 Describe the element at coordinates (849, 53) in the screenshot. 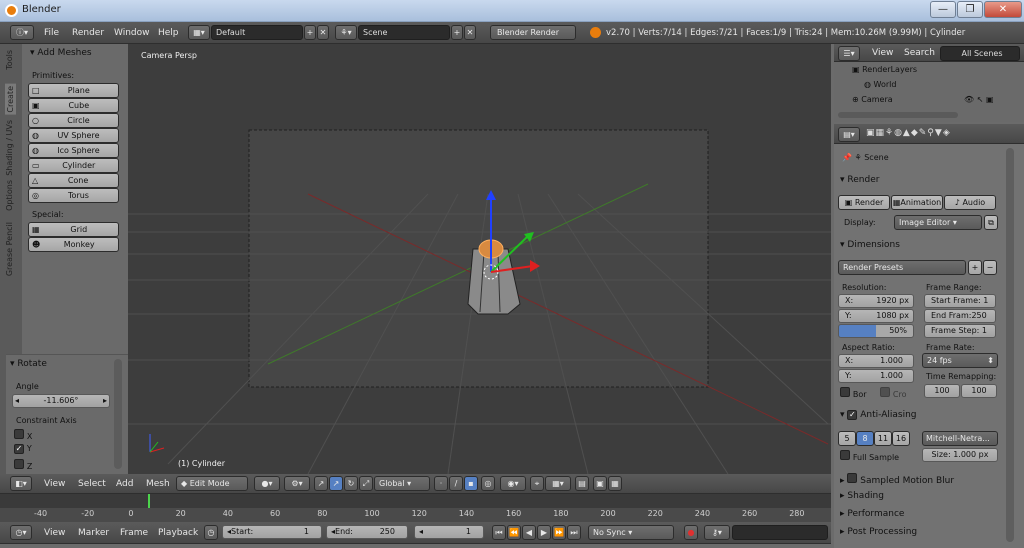

I see `editor-type-outliner-icon: ☰▾` at that location.